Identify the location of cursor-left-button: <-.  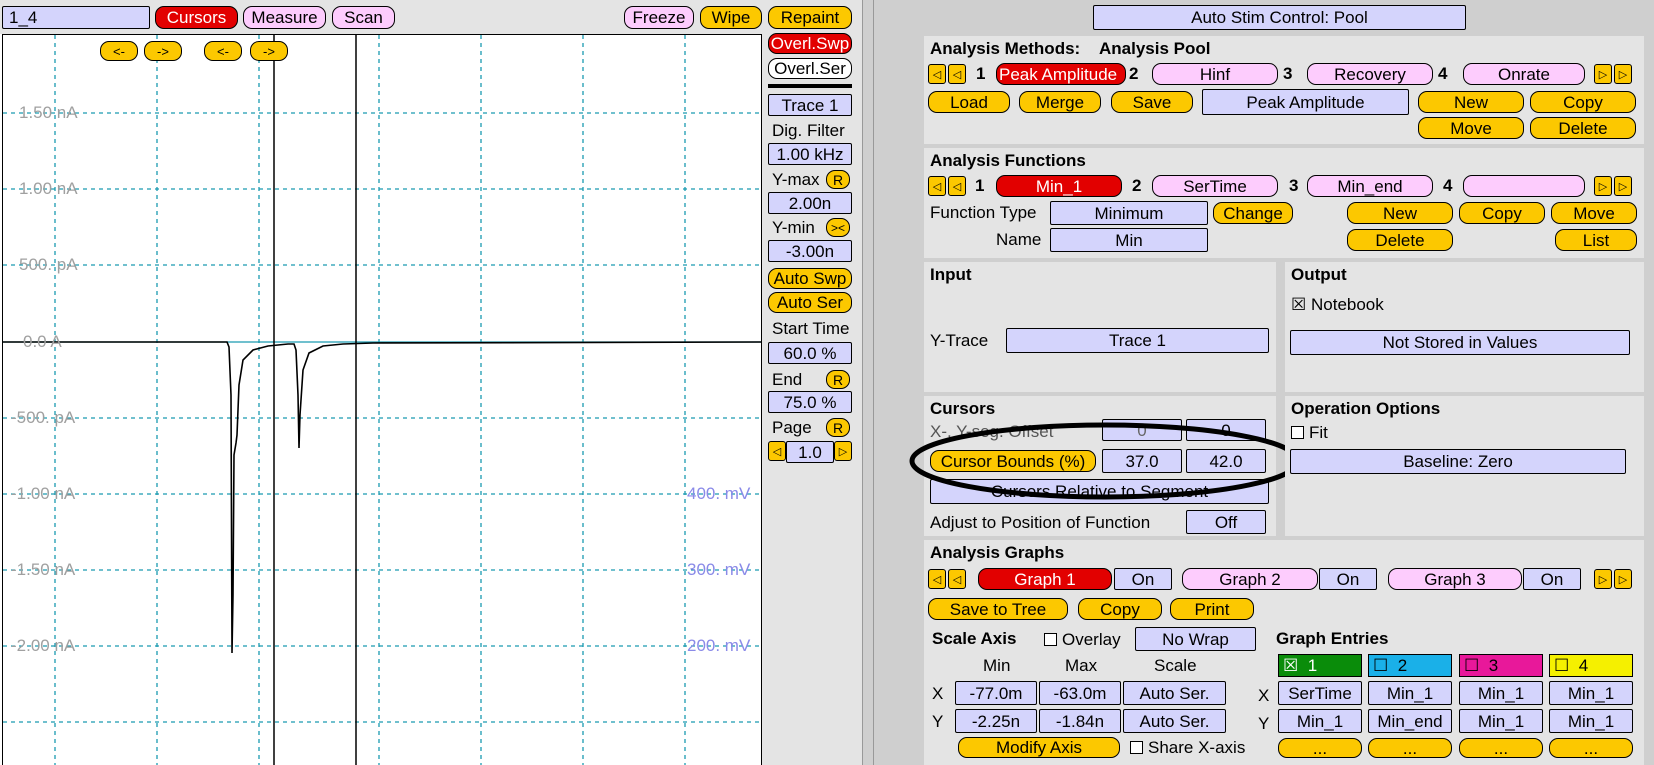
(119, 51).